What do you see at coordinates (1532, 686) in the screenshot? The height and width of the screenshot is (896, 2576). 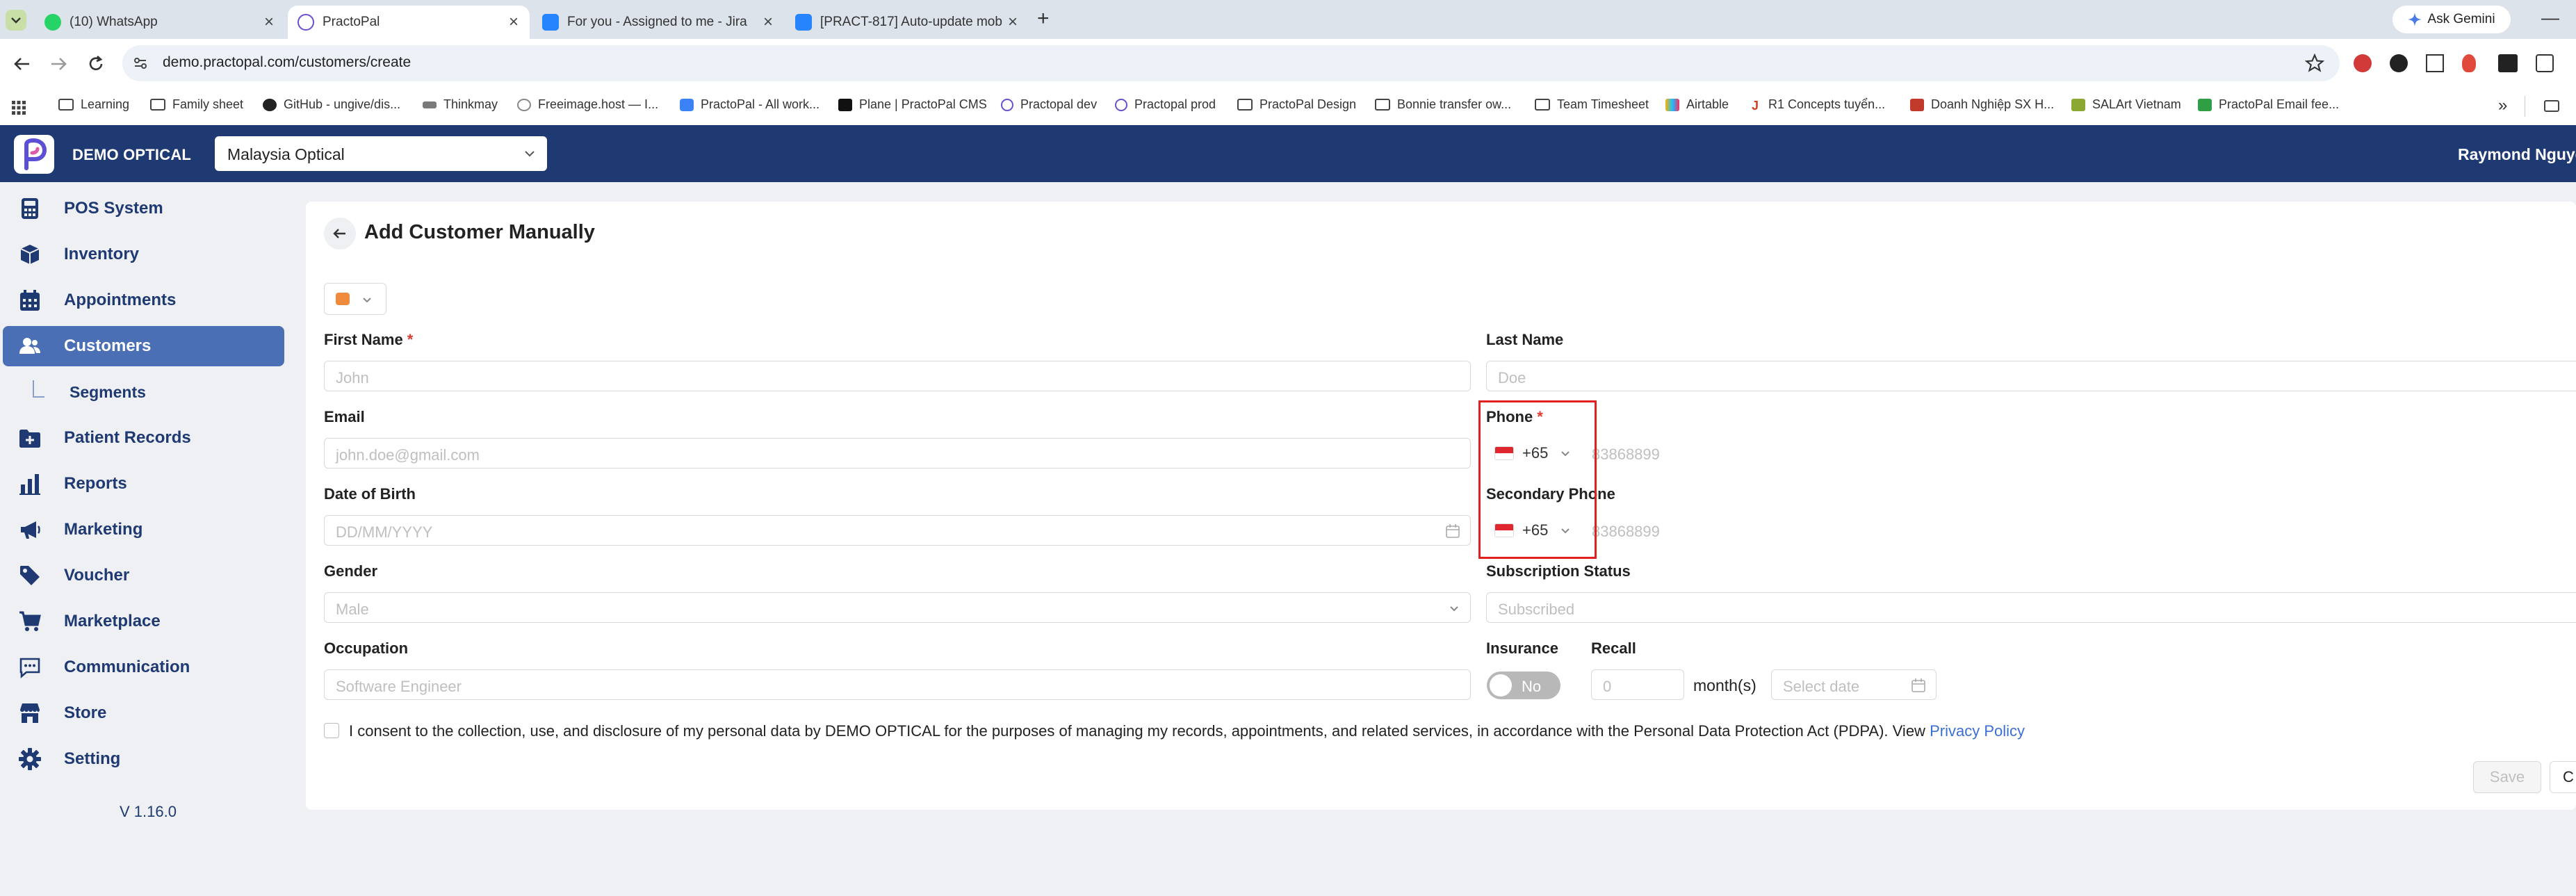 I see `insurance-toggle-text: No` at bounding box center [1532, 686].